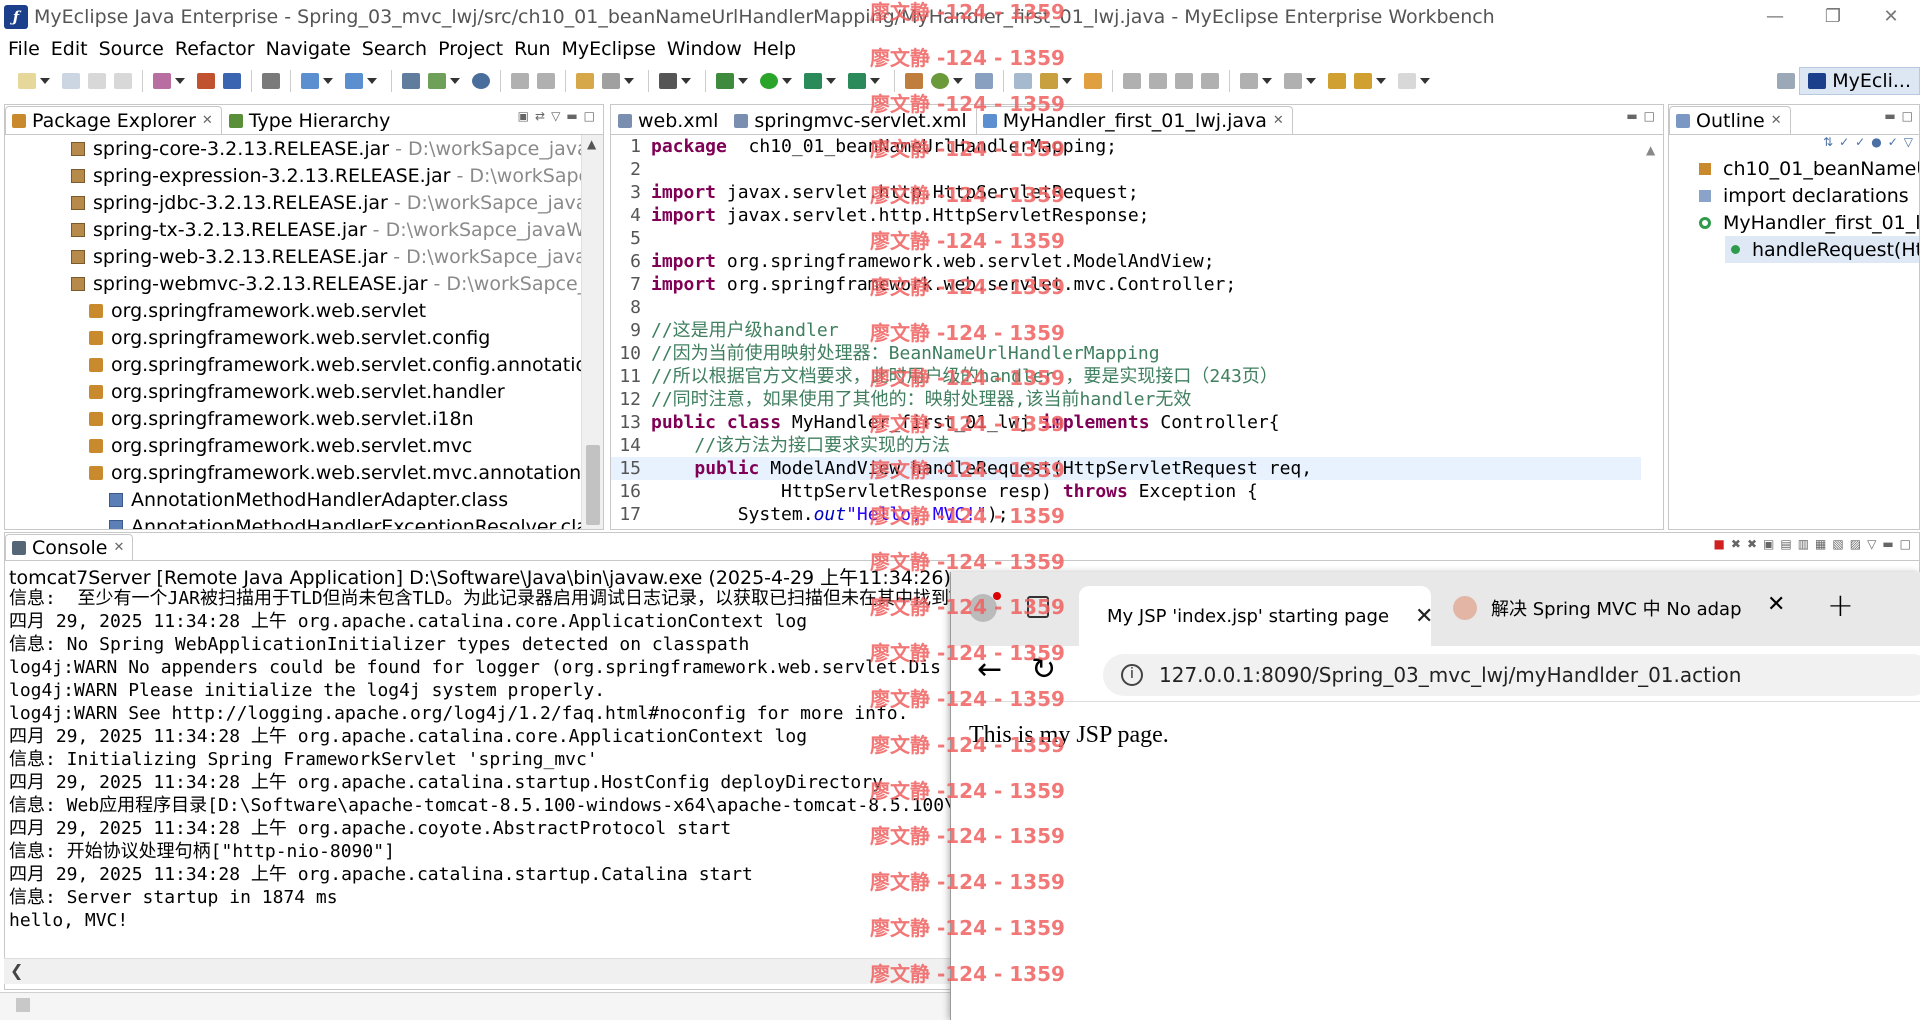 The image size is (1920, 1020). Describe the element at coordinates (1184, 81) in the screenshot. I see `block-selection-icon` at that location.